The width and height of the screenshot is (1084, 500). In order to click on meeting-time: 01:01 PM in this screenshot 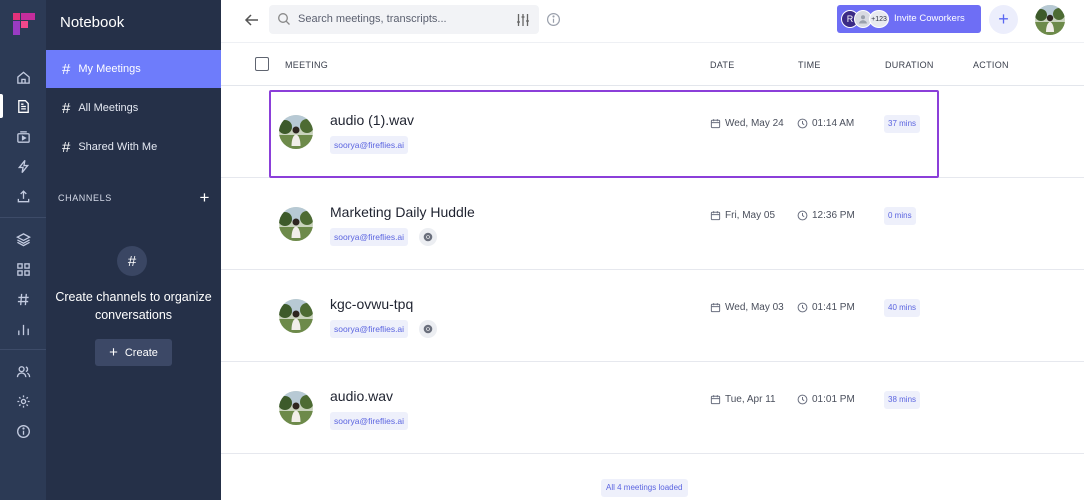, I will do `click(826, 399)`.